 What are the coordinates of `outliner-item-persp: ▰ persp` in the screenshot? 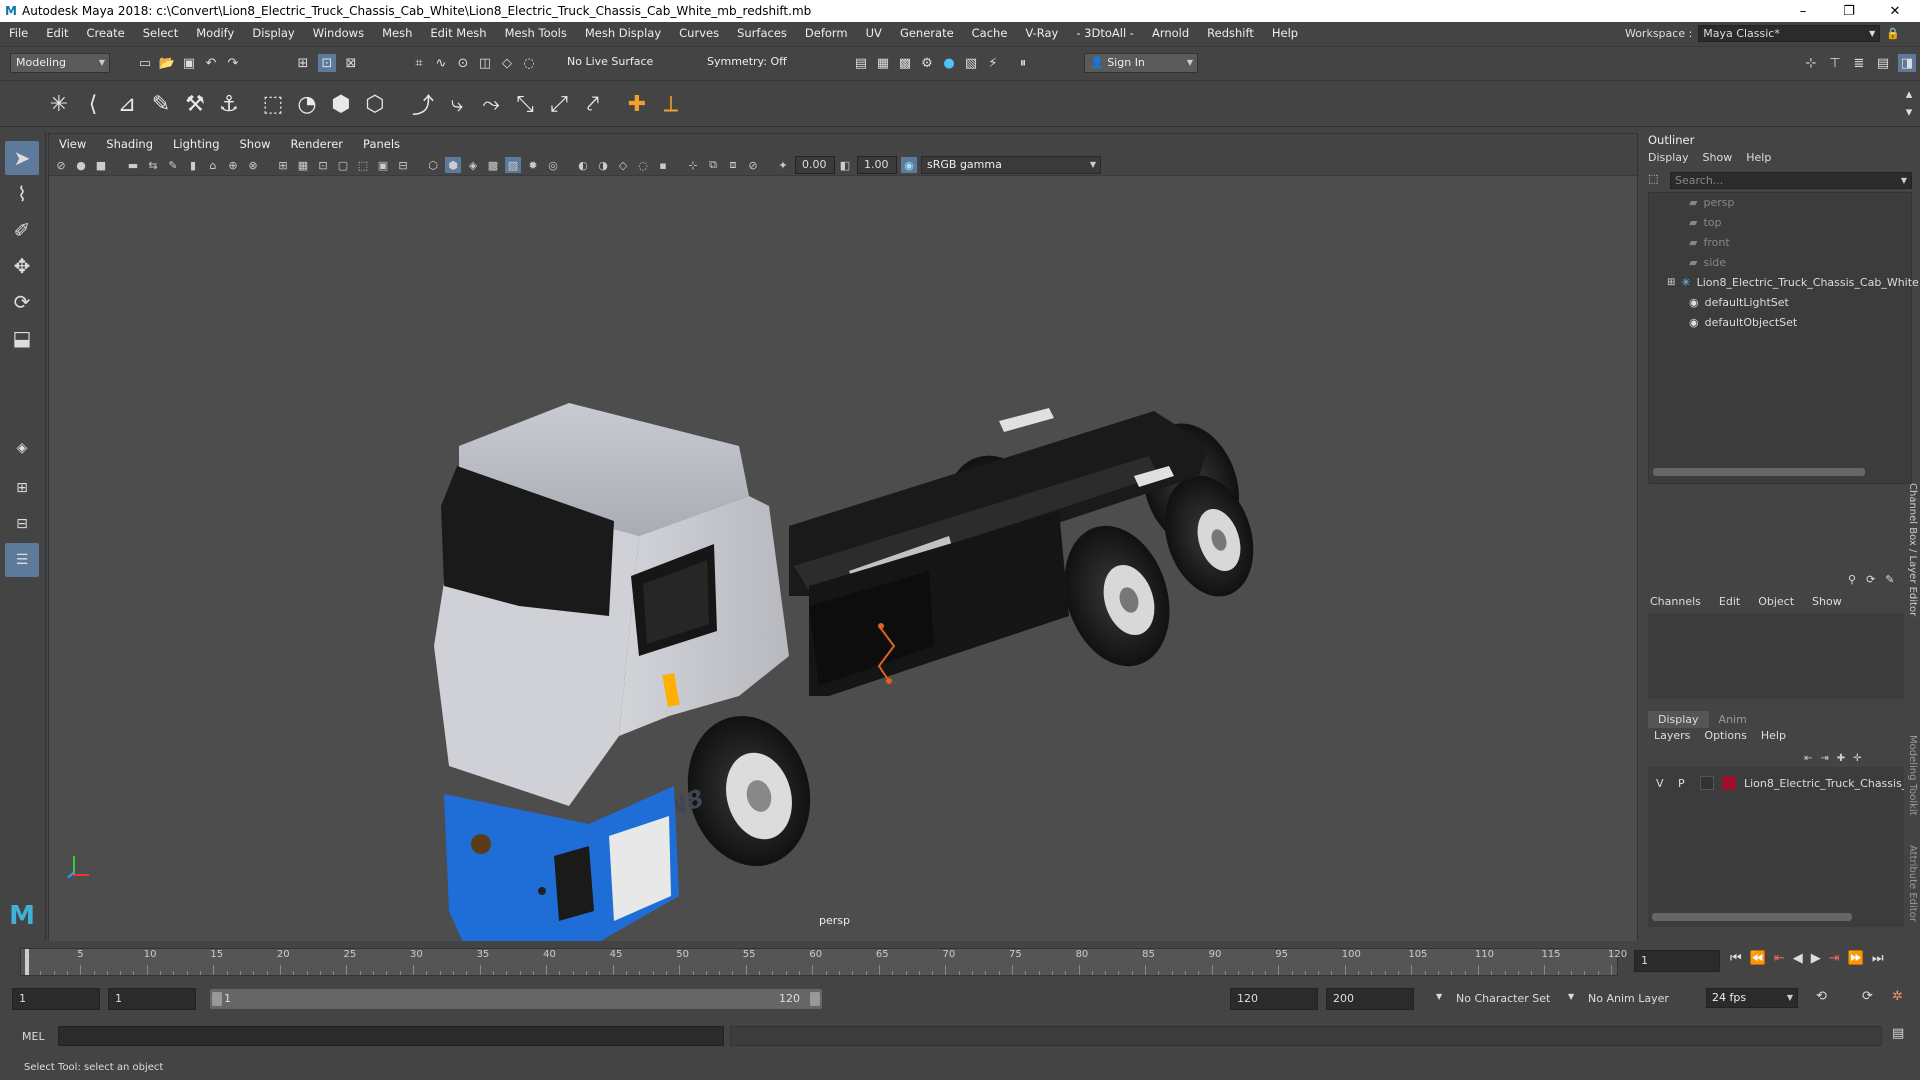 It's located at (1711, 202).